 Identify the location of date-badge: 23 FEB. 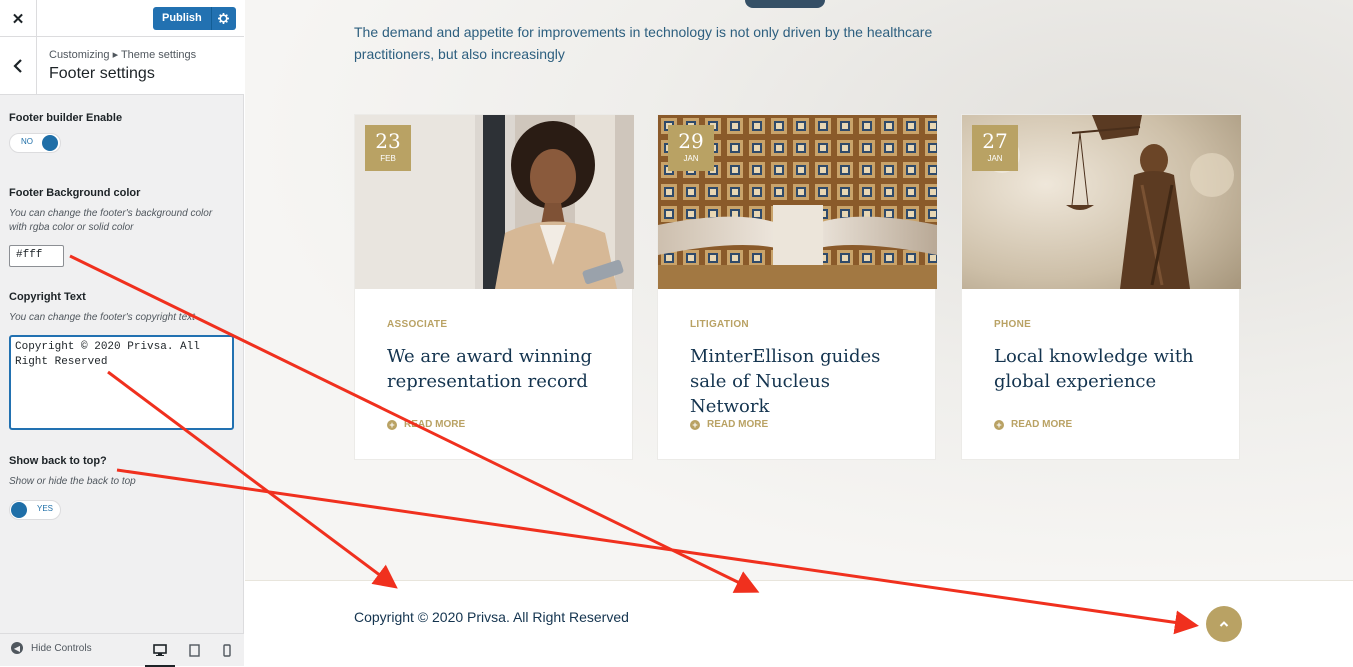
(388, 148).